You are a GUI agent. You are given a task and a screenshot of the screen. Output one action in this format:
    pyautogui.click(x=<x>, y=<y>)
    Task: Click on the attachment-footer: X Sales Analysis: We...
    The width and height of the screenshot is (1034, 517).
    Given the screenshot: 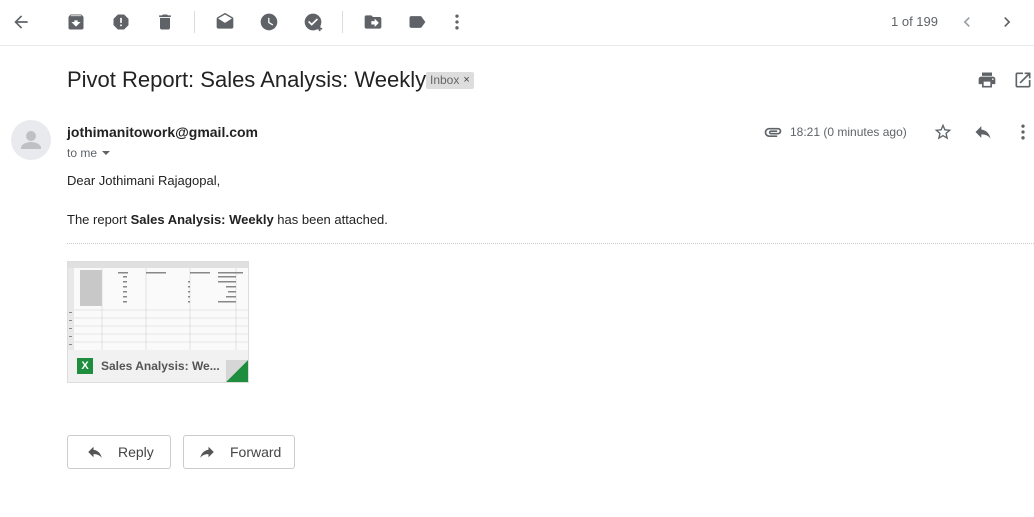 What is the action you would take?
    pyautogui.click(x=158, y=366)
    